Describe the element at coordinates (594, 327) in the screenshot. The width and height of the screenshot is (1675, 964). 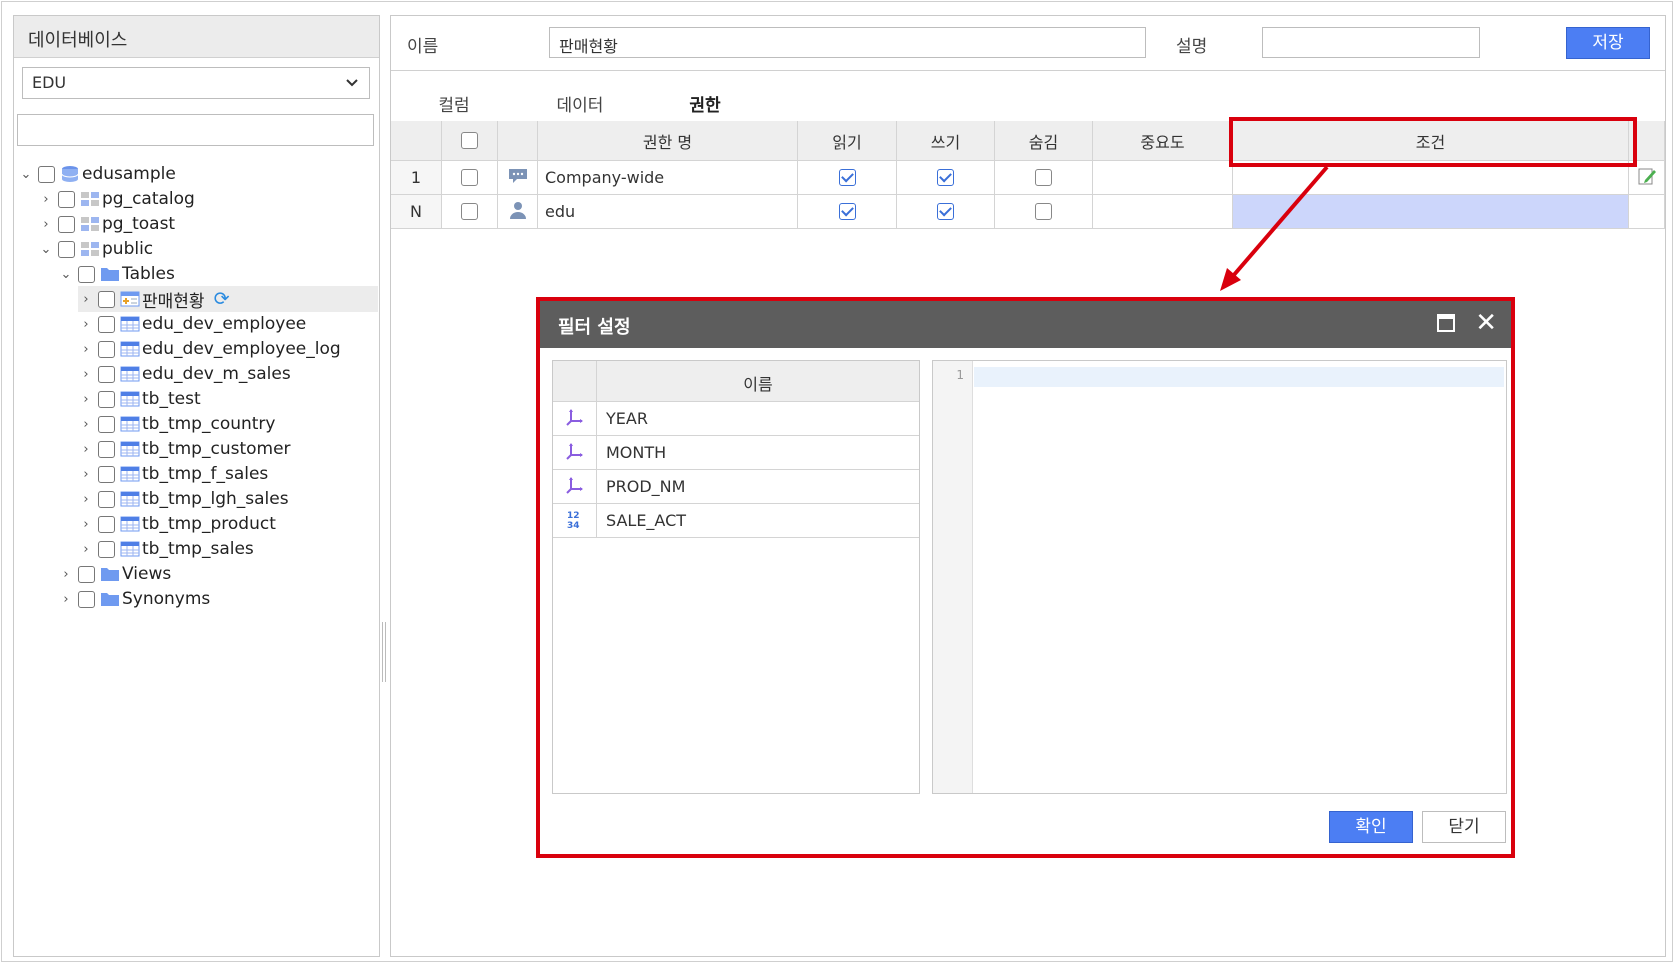
I see `dialog-title: 필터 설정` at that location.